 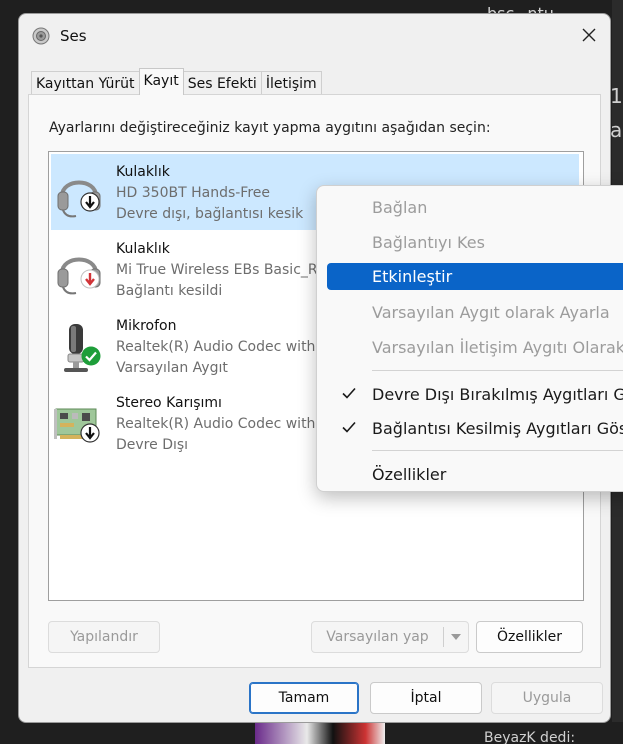 I want to click on menu-item-label: Bağlantısı Kesilmiş Aygıtları Göst, so click(x=497, y=428).